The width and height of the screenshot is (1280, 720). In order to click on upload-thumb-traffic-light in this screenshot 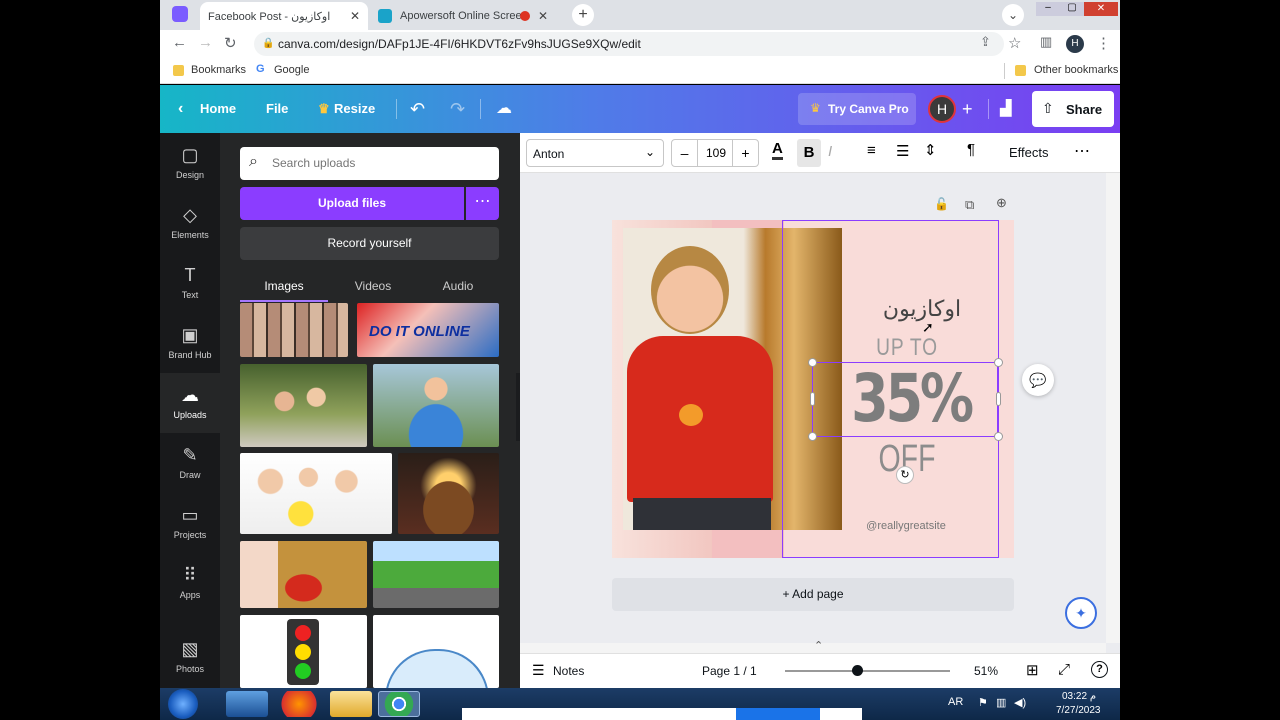, I will do `click(303, 651)`.